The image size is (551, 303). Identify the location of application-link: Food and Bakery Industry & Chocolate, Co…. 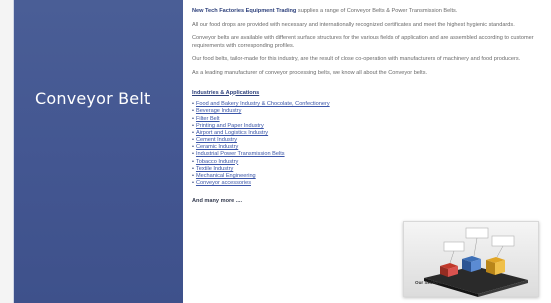
(263, 104).